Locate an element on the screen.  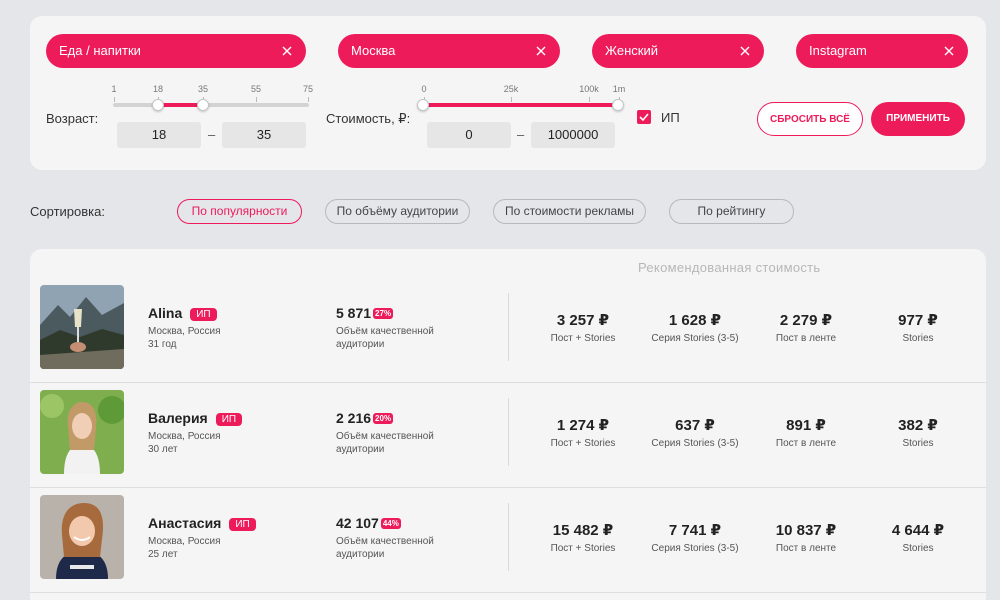
price-stories: 977 ₽ is located at coordinates (918, 320).